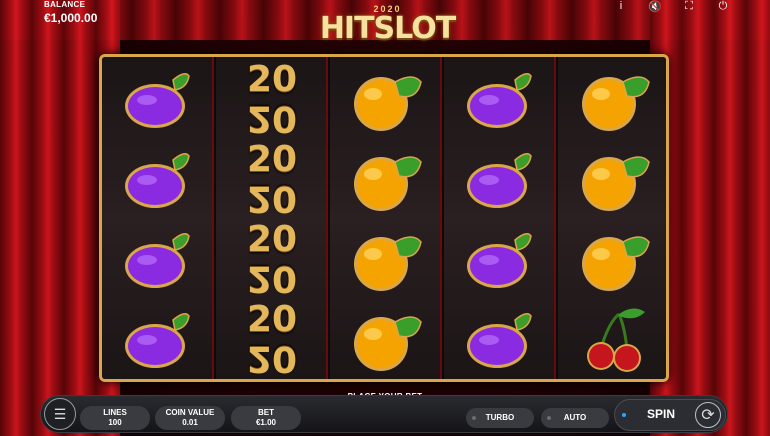 This screenshot has height=436, width=770. What do you see at coordinates (65, 4) in the screenshot?
I see `balance-label: BALANCE` at bounding box center [65, 4].